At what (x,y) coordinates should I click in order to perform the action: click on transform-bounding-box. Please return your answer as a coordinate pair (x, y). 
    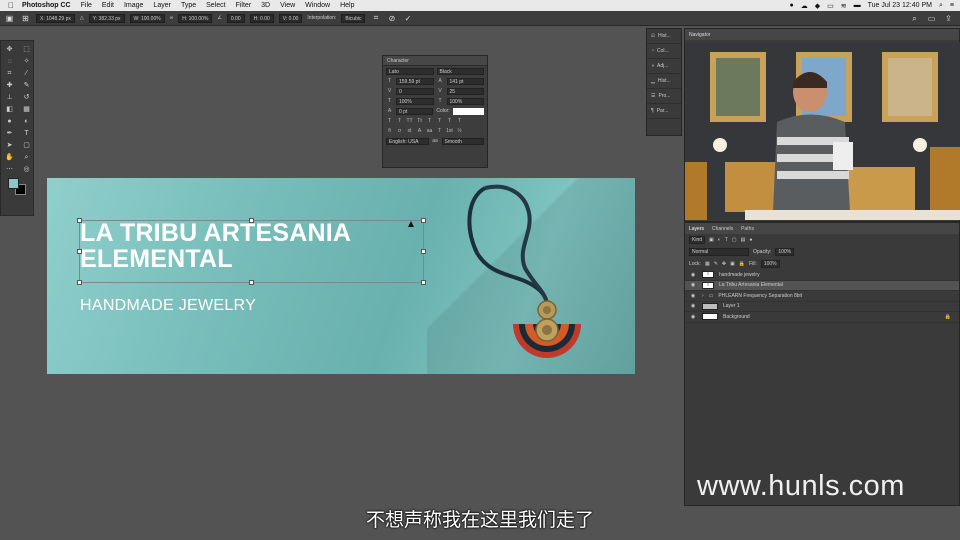
    Looking at the image, I should click on (251, 251).